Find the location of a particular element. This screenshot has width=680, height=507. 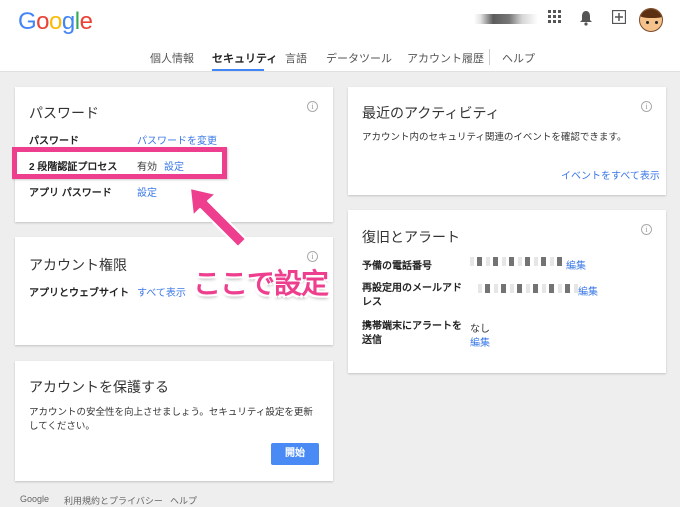

active-tab-indicator is located at coordinates (238, 70).